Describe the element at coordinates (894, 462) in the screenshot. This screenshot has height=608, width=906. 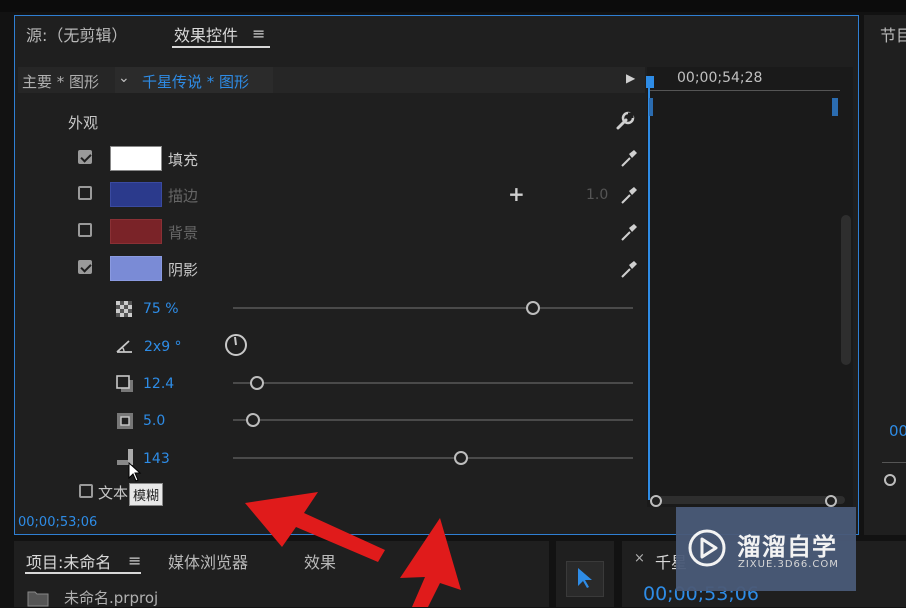
I see `program-ruler` at that location.